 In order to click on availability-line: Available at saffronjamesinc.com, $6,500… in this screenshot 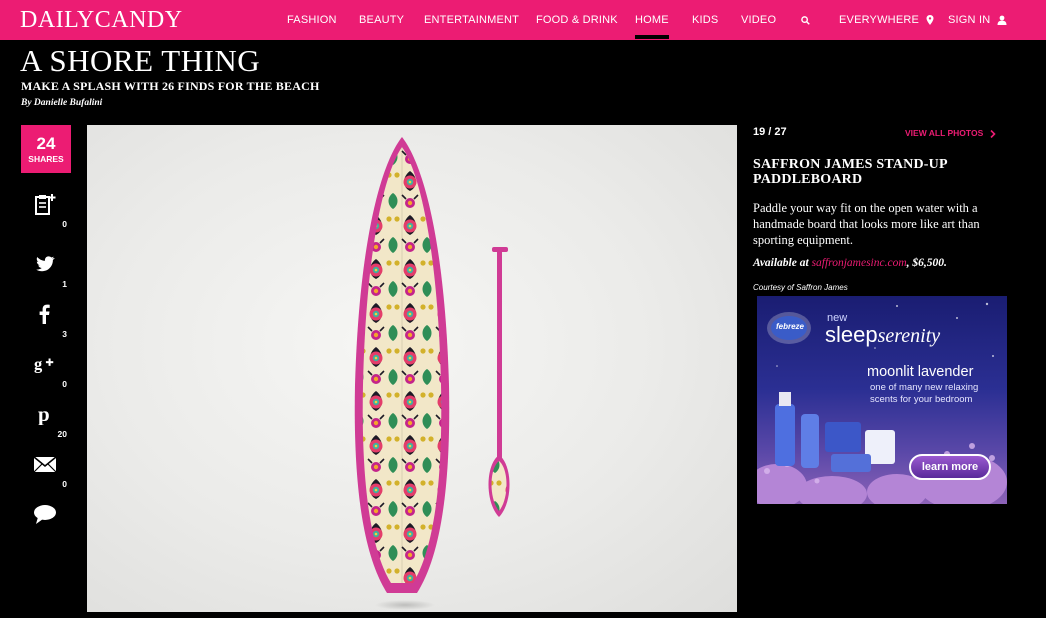, I will do `click(850, 263)`.